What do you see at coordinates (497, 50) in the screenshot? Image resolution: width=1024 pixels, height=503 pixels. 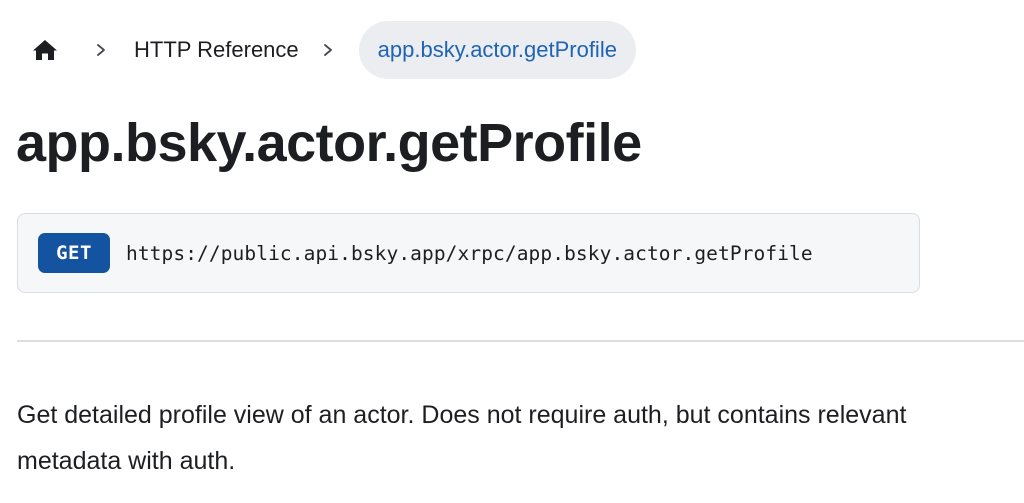 I see `breadcrumb-item-current: app.bsky.actor.getProfile` at bounding box center [497, 50].